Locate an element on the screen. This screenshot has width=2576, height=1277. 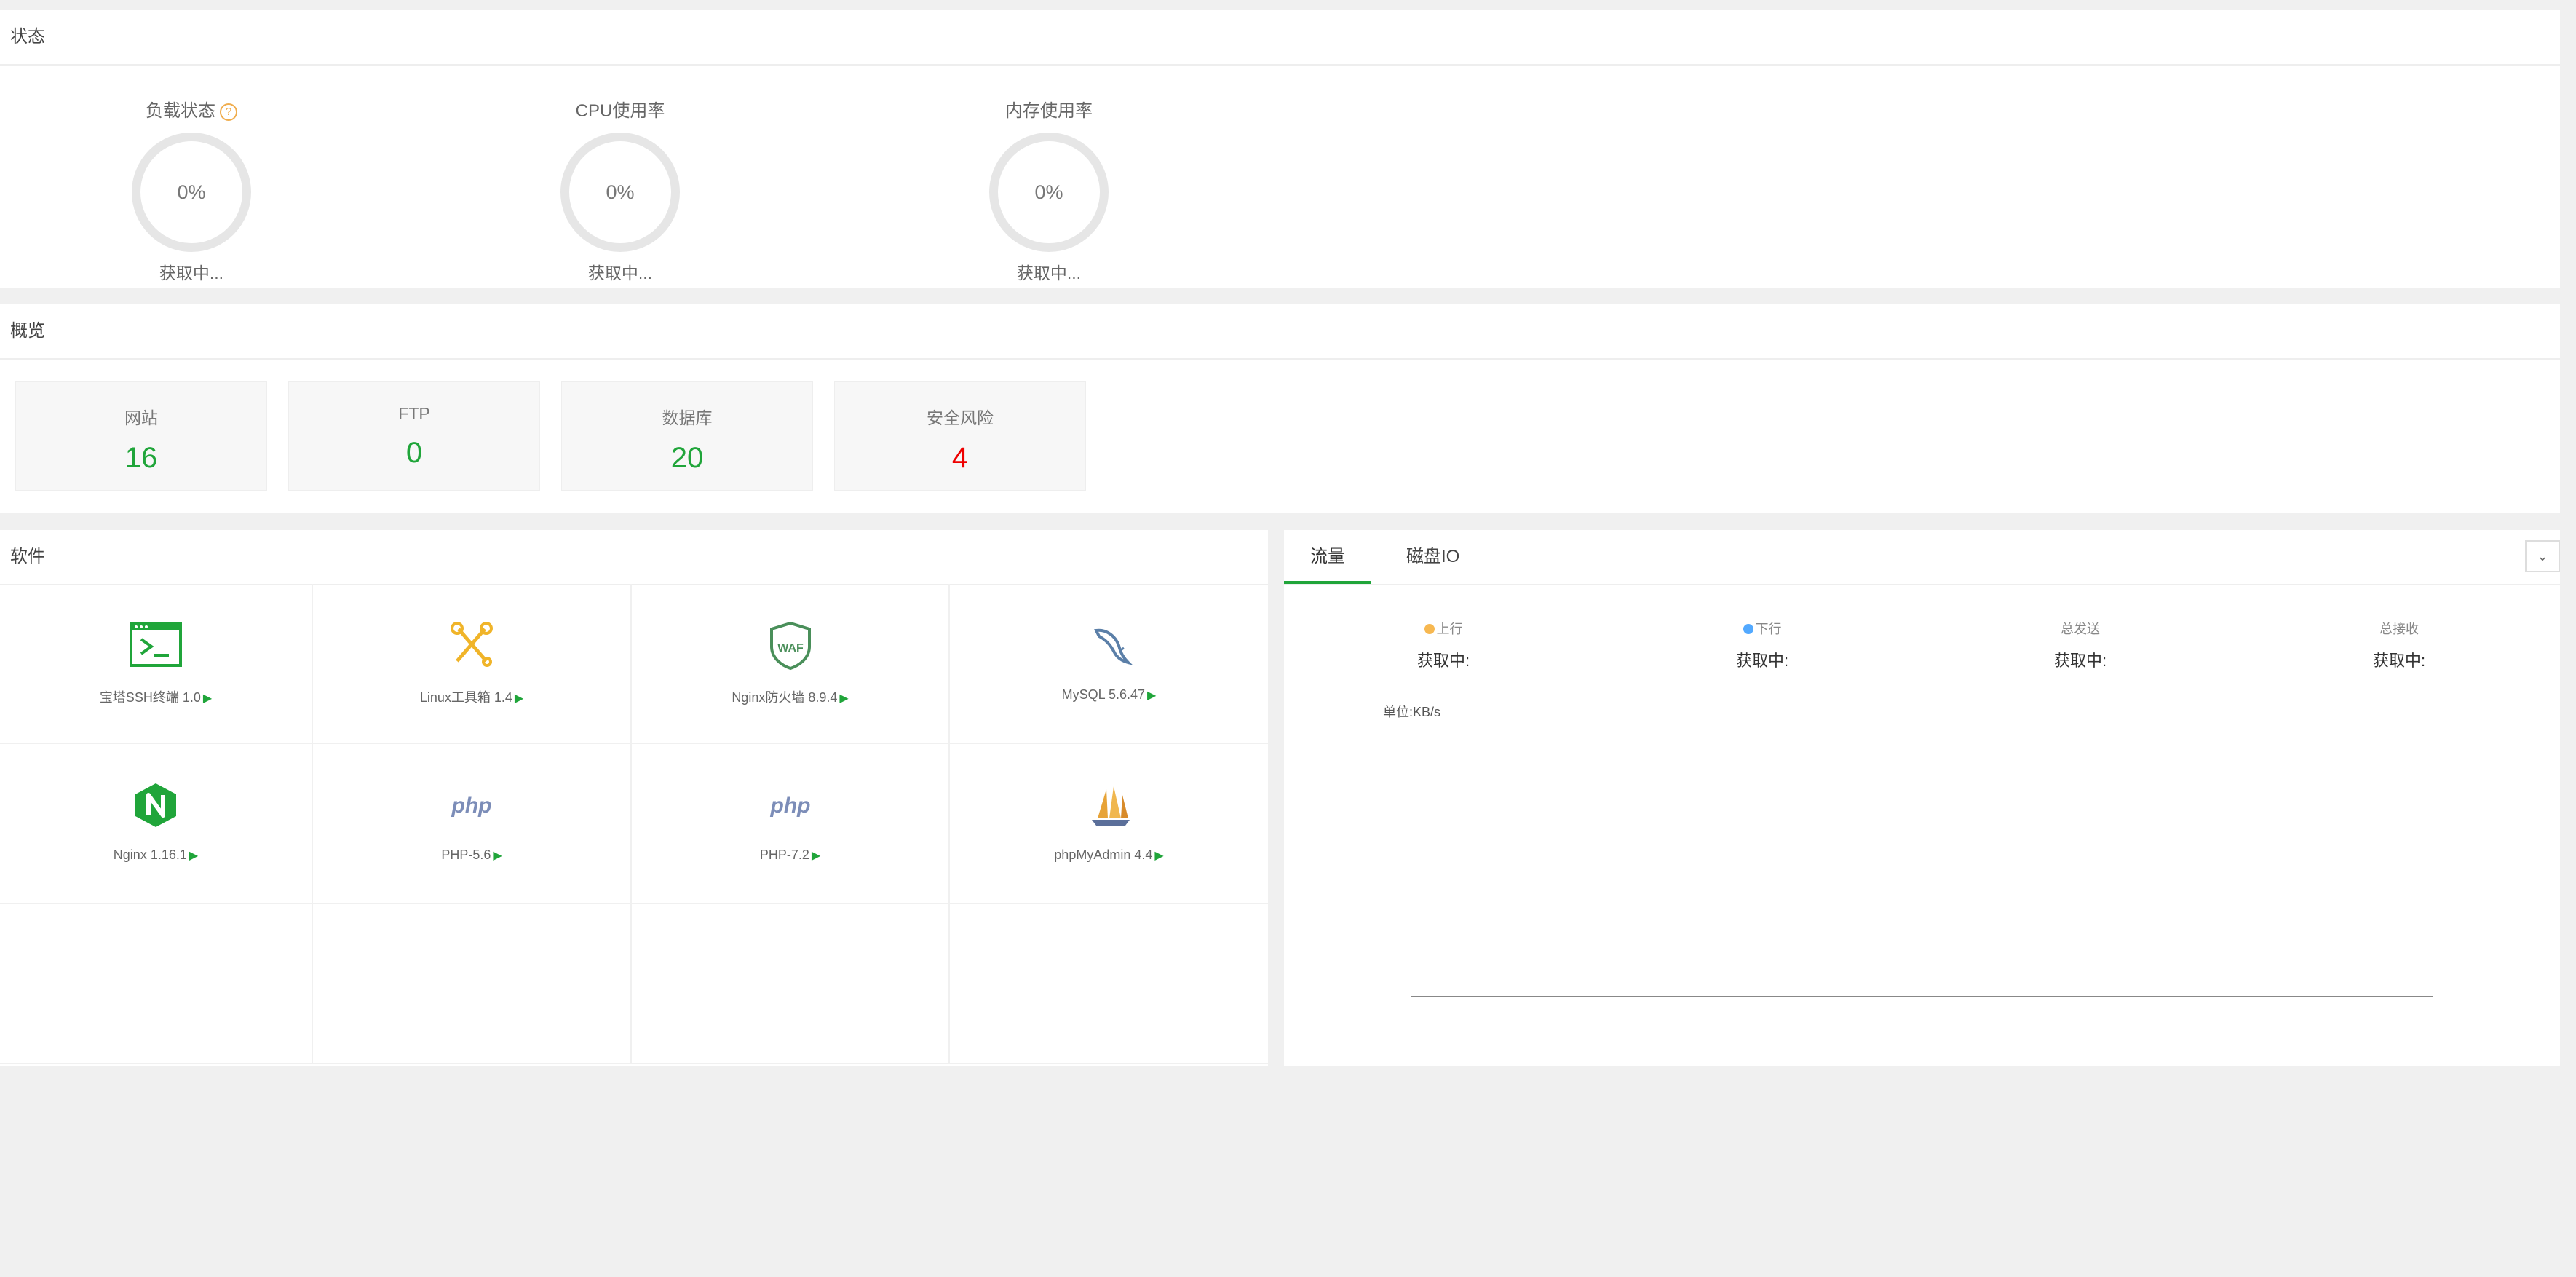
memory-gauge-title: 内存使用率 is located at coordinates (1049, 111).